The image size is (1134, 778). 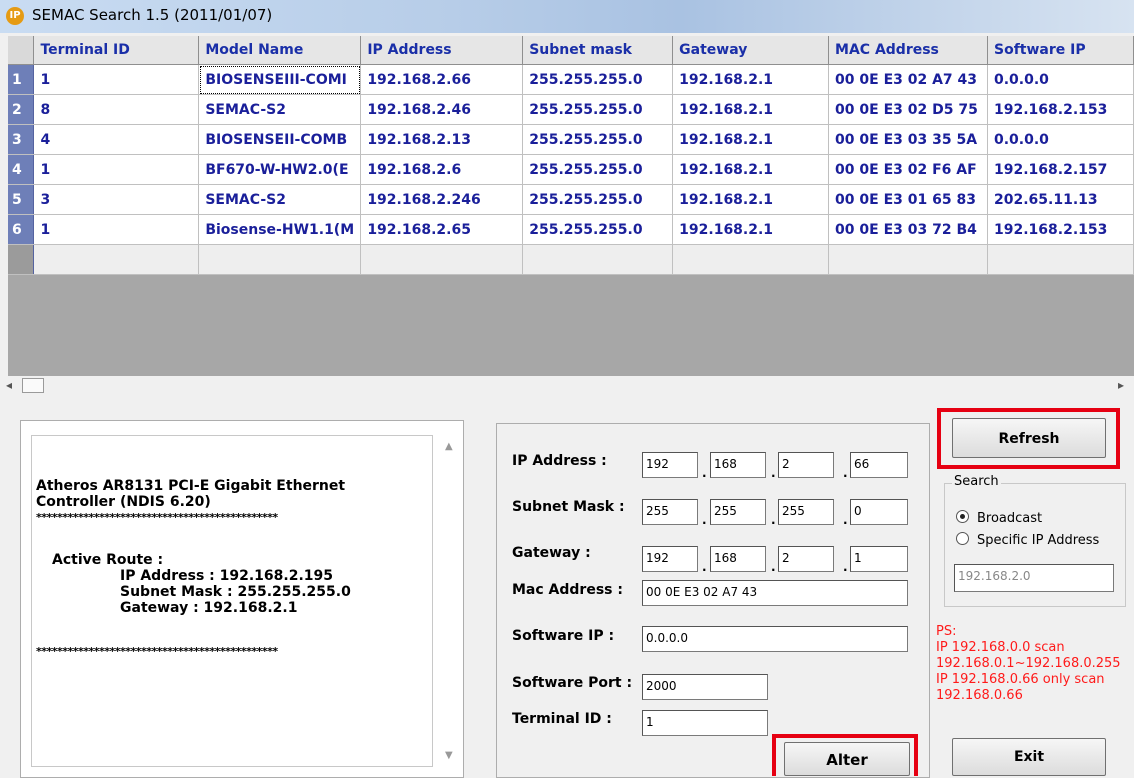 I want to click on cell-ip-address: 192.168.2.6, so click(x=442, y=169).